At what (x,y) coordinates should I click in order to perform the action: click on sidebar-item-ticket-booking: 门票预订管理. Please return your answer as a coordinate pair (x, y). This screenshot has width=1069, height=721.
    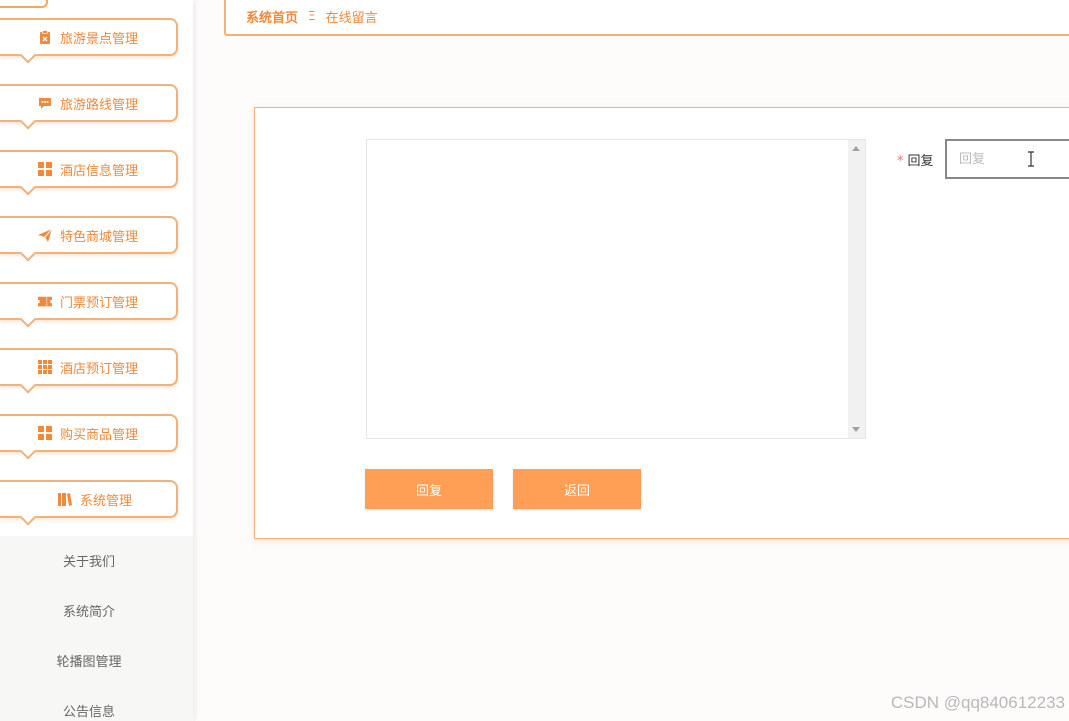
    Looking at the image, I should click on (89, 305).